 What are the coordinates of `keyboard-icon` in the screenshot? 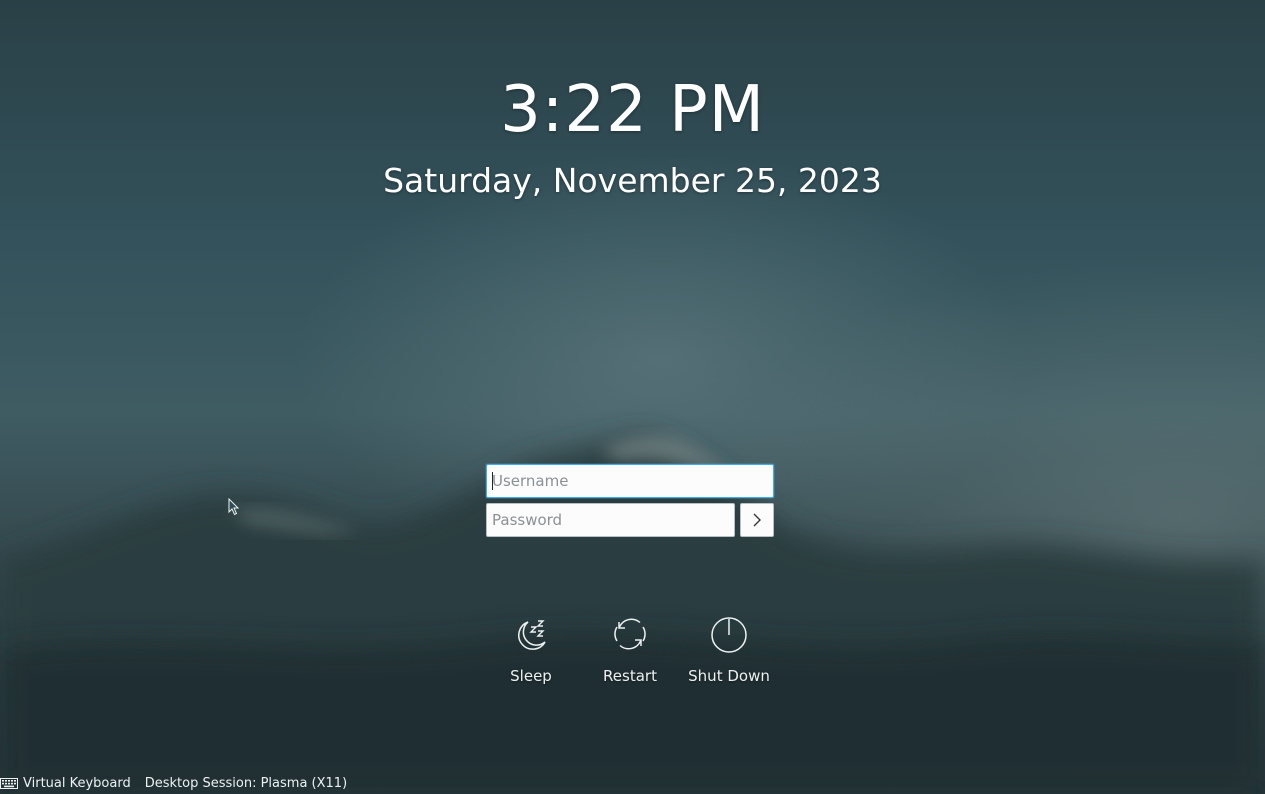 It's located at (9, 783).